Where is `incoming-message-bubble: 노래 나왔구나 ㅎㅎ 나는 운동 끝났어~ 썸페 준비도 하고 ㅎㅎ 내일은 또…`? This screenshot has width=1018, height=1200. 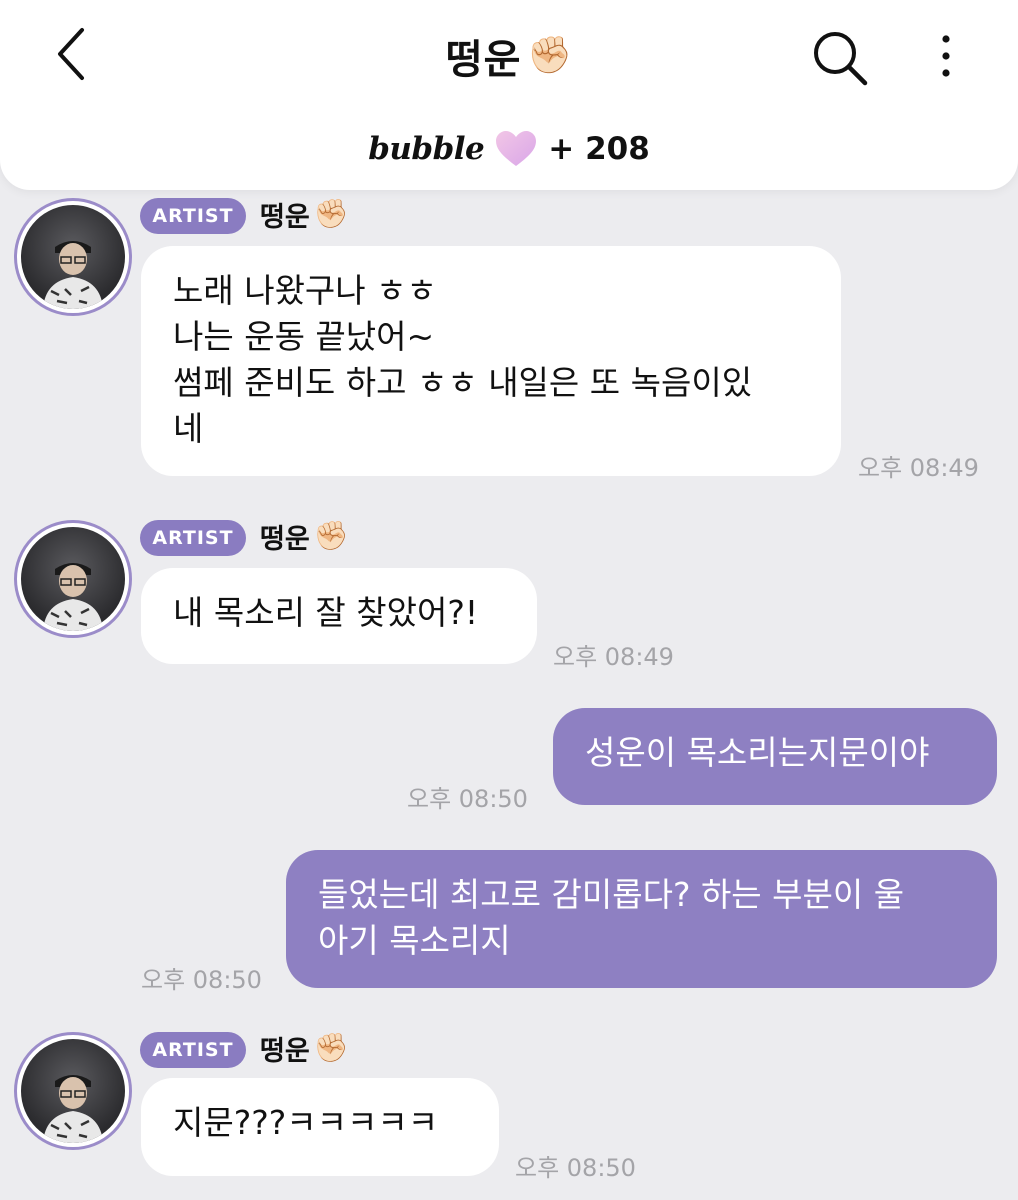 incoming-message-bubble: 노래 나왔구나 ㅎㅎ 나는 운동 끝났어~ 썸페 준비도 하고 ㅎㅎ 내일은 또… is located at coordinates (491, 361).